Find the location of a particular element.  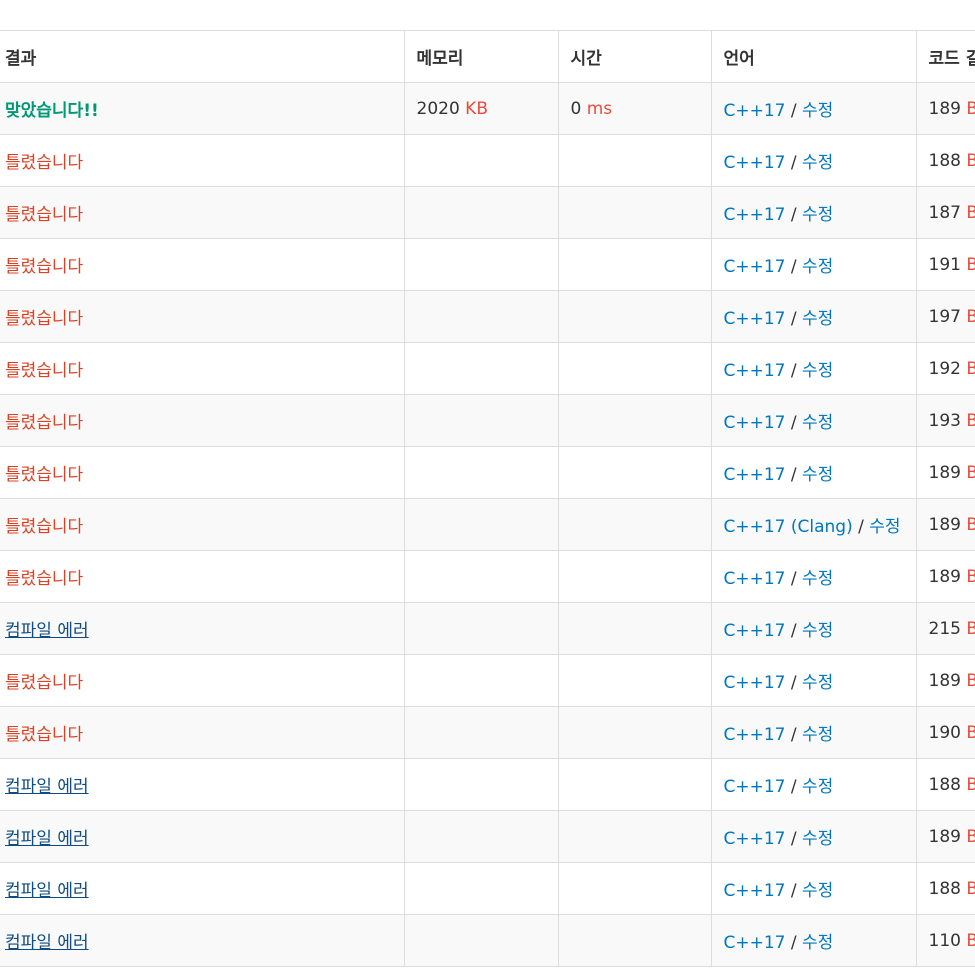

code-length-value: 191 is located at coordinates (944, 264).